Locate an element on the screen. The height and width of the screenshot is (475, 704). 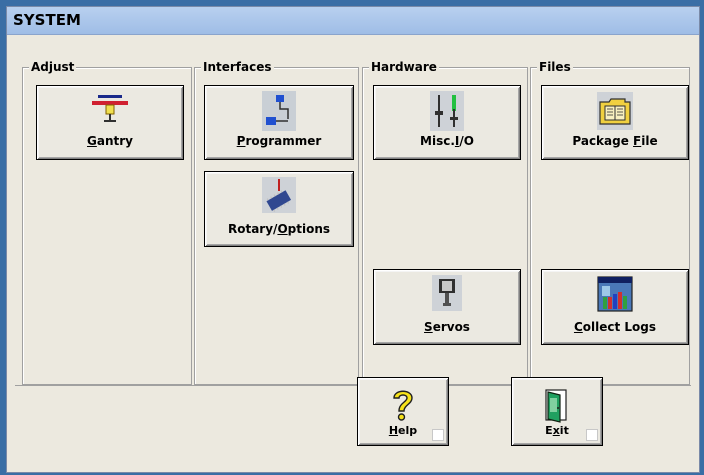
rotary-options-button: Rotary/Options is located at coordinates (279, 209).